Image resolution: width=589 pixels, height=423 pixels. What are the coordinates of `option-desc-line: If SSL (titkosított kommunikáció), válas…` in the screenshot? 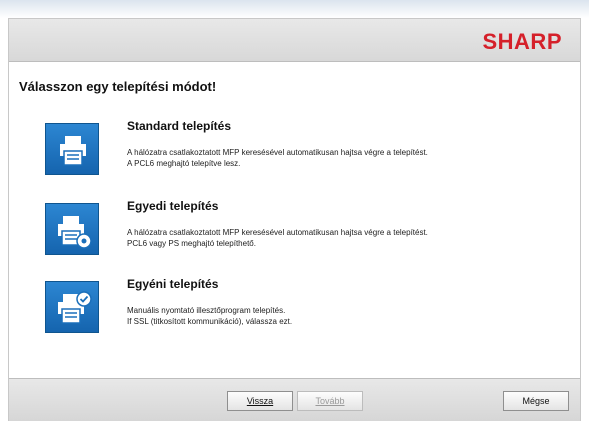 It's located at (210, 321).